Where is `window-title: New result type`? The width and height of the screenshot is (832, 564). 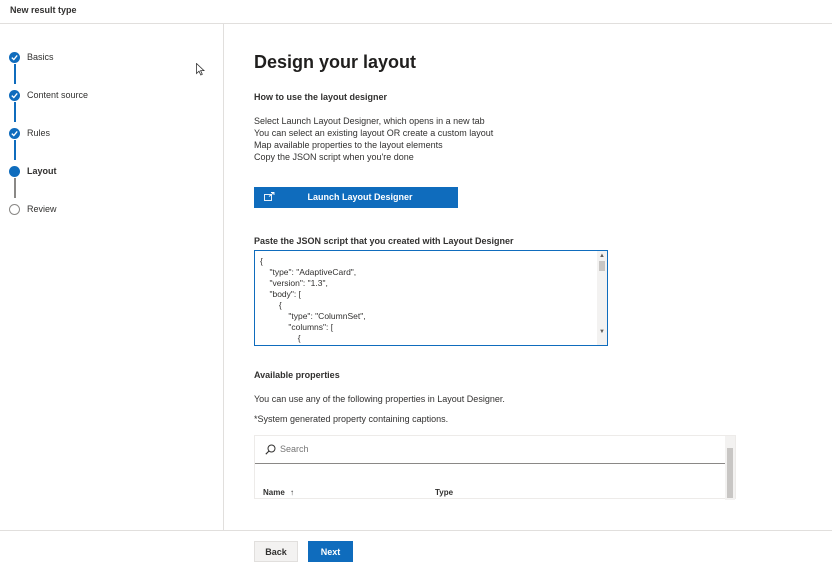
window-title: New result type is located at coordinates (43, 10).